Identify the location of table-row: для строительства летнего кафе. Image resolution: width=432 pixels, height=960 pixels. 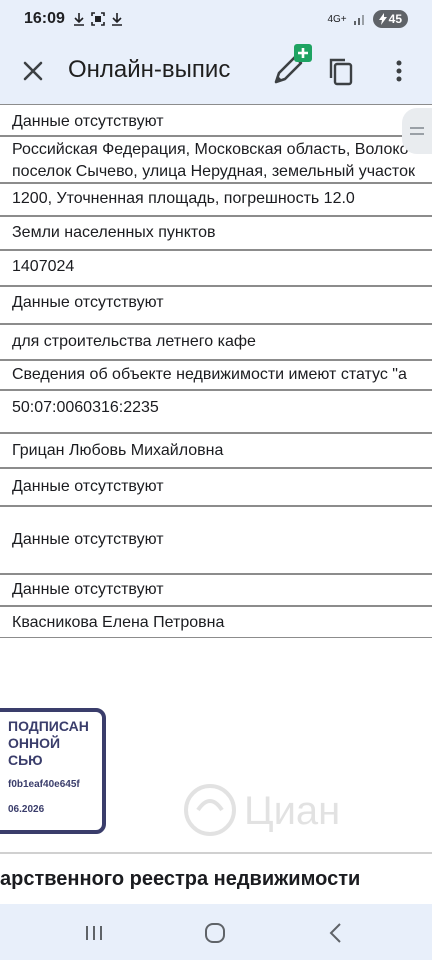
(216, 342).